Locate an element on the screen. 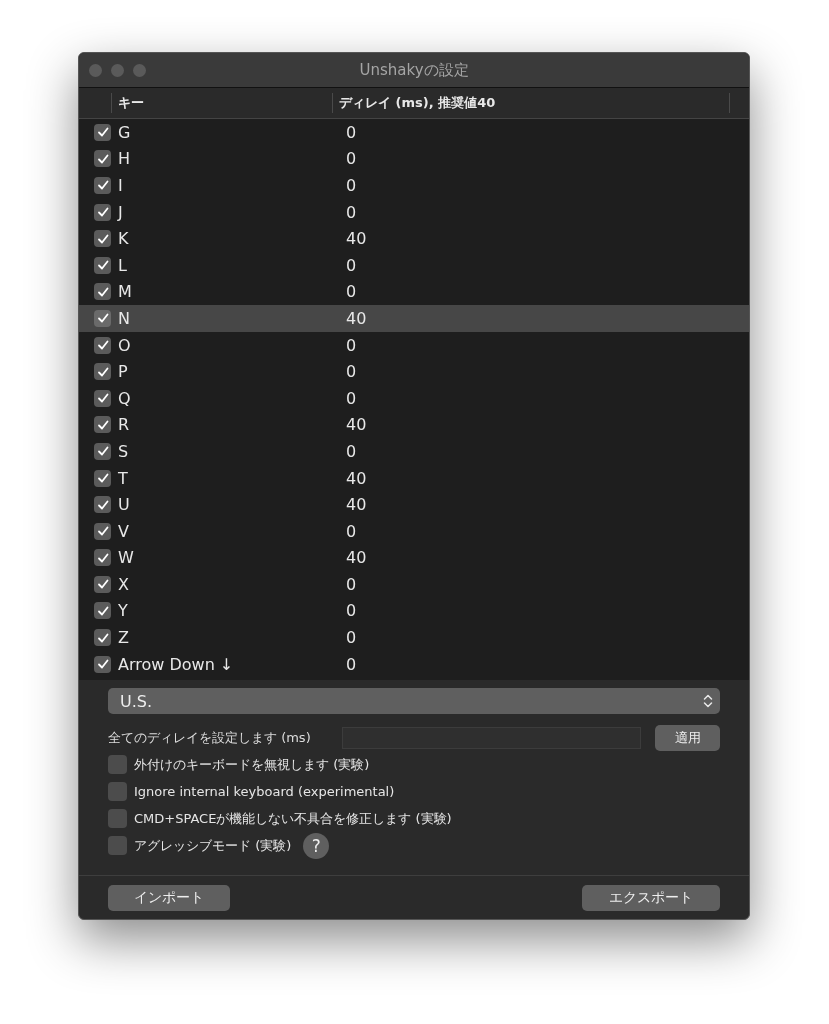 This screenshot has height=1024, width=829. key-cell-text: U is located at coordinates (124, 505).